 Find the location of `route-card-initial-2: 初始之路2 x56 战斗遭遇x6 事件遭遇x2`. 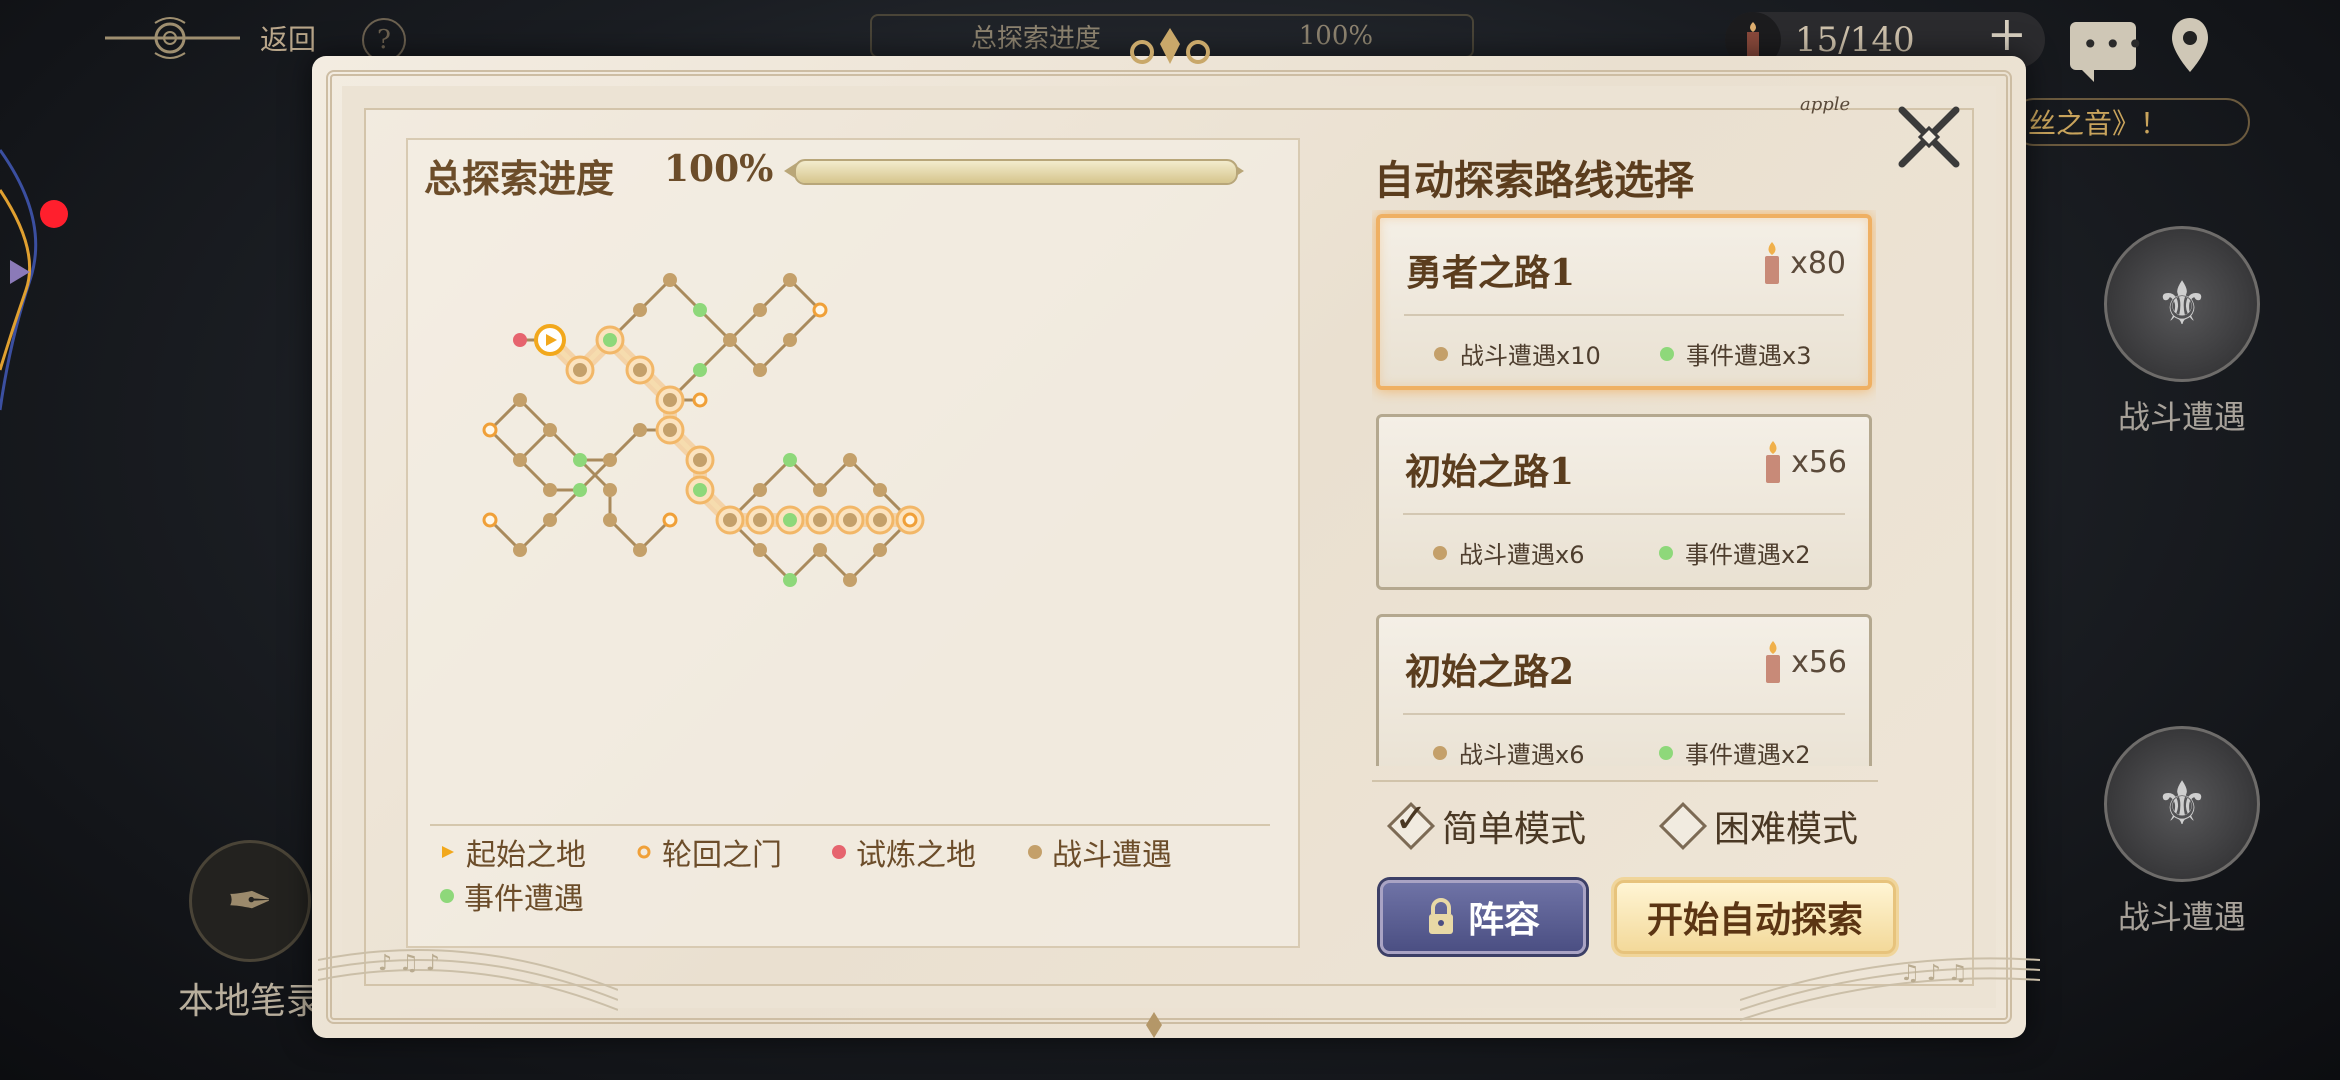

route-card-initial-2: 初始之路2 x56 战斗遭遇x6 事件遭遇x2 is located at coordinates (1624, 690).